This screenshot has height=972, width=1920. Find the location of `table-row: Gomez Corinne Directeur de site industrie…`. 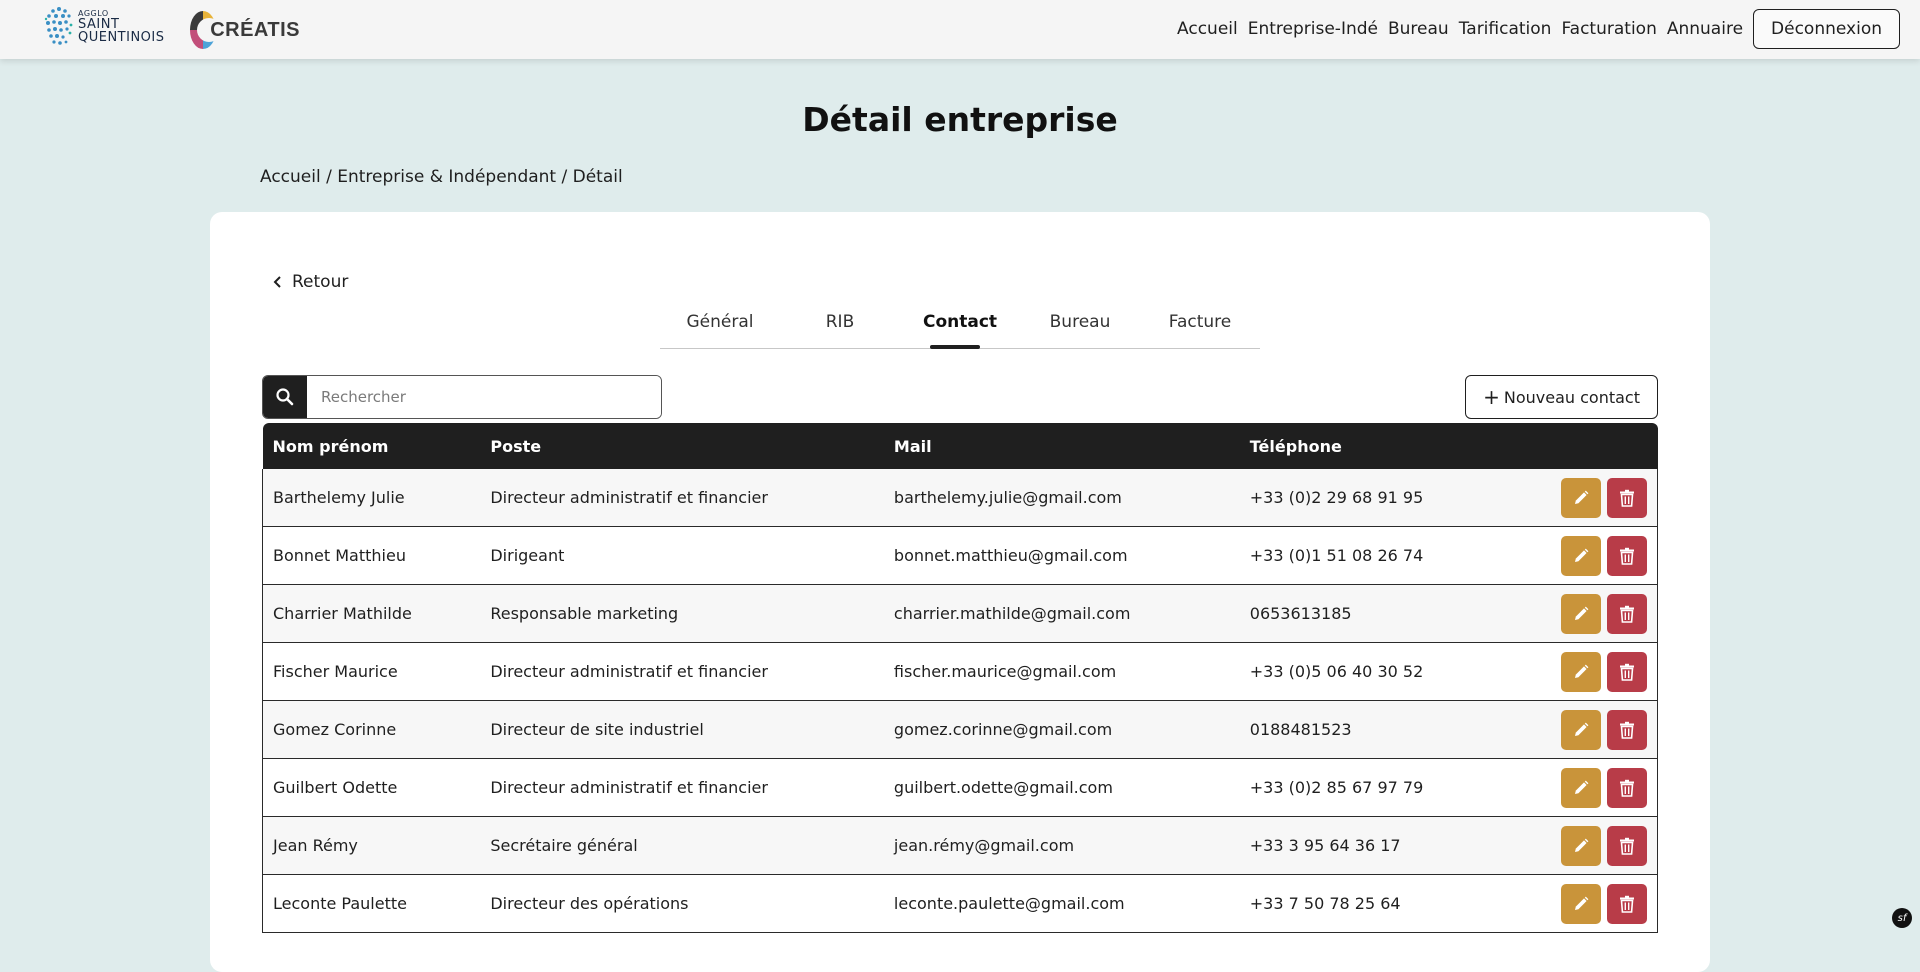

table-row: Gomez Corinne Directeur de site industrie… is located at coordinates (960, 729).